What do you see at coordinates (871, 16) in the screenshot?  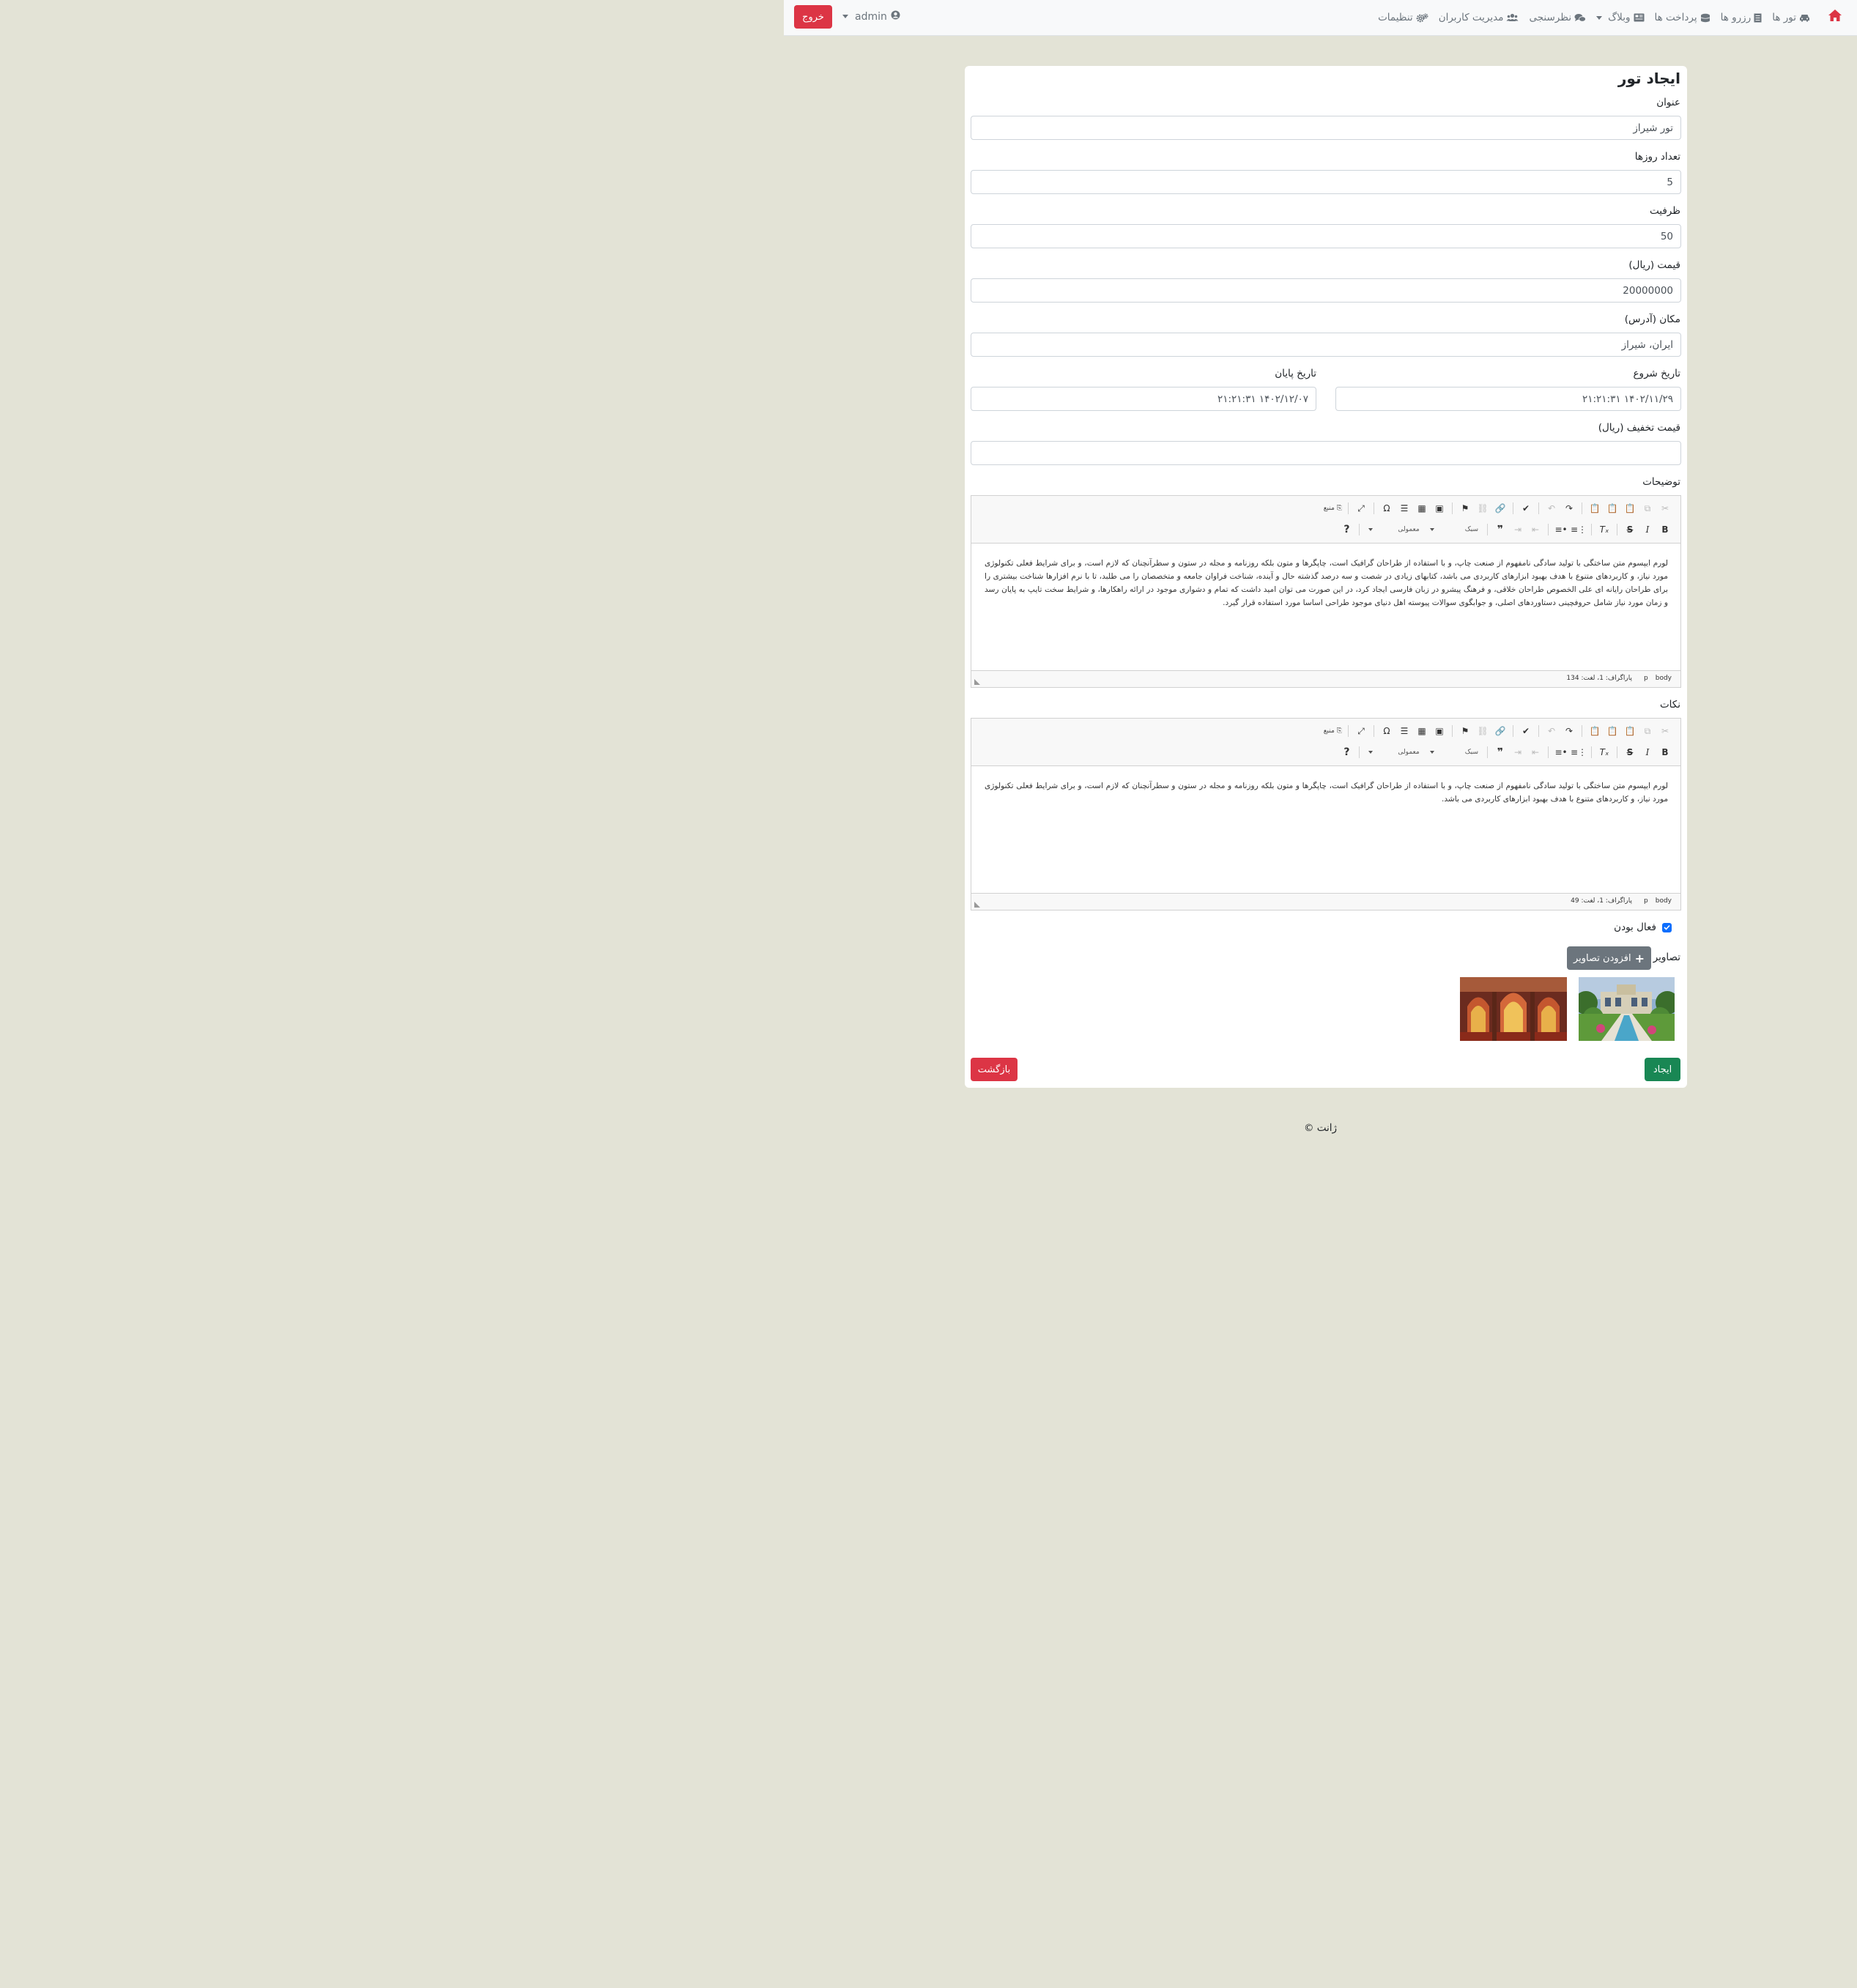 I see `user-menu: admin` at bounding box center [871, 16].